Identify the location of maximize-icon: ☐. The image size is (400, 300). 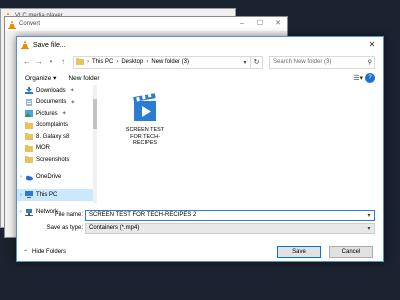
(260, 24).